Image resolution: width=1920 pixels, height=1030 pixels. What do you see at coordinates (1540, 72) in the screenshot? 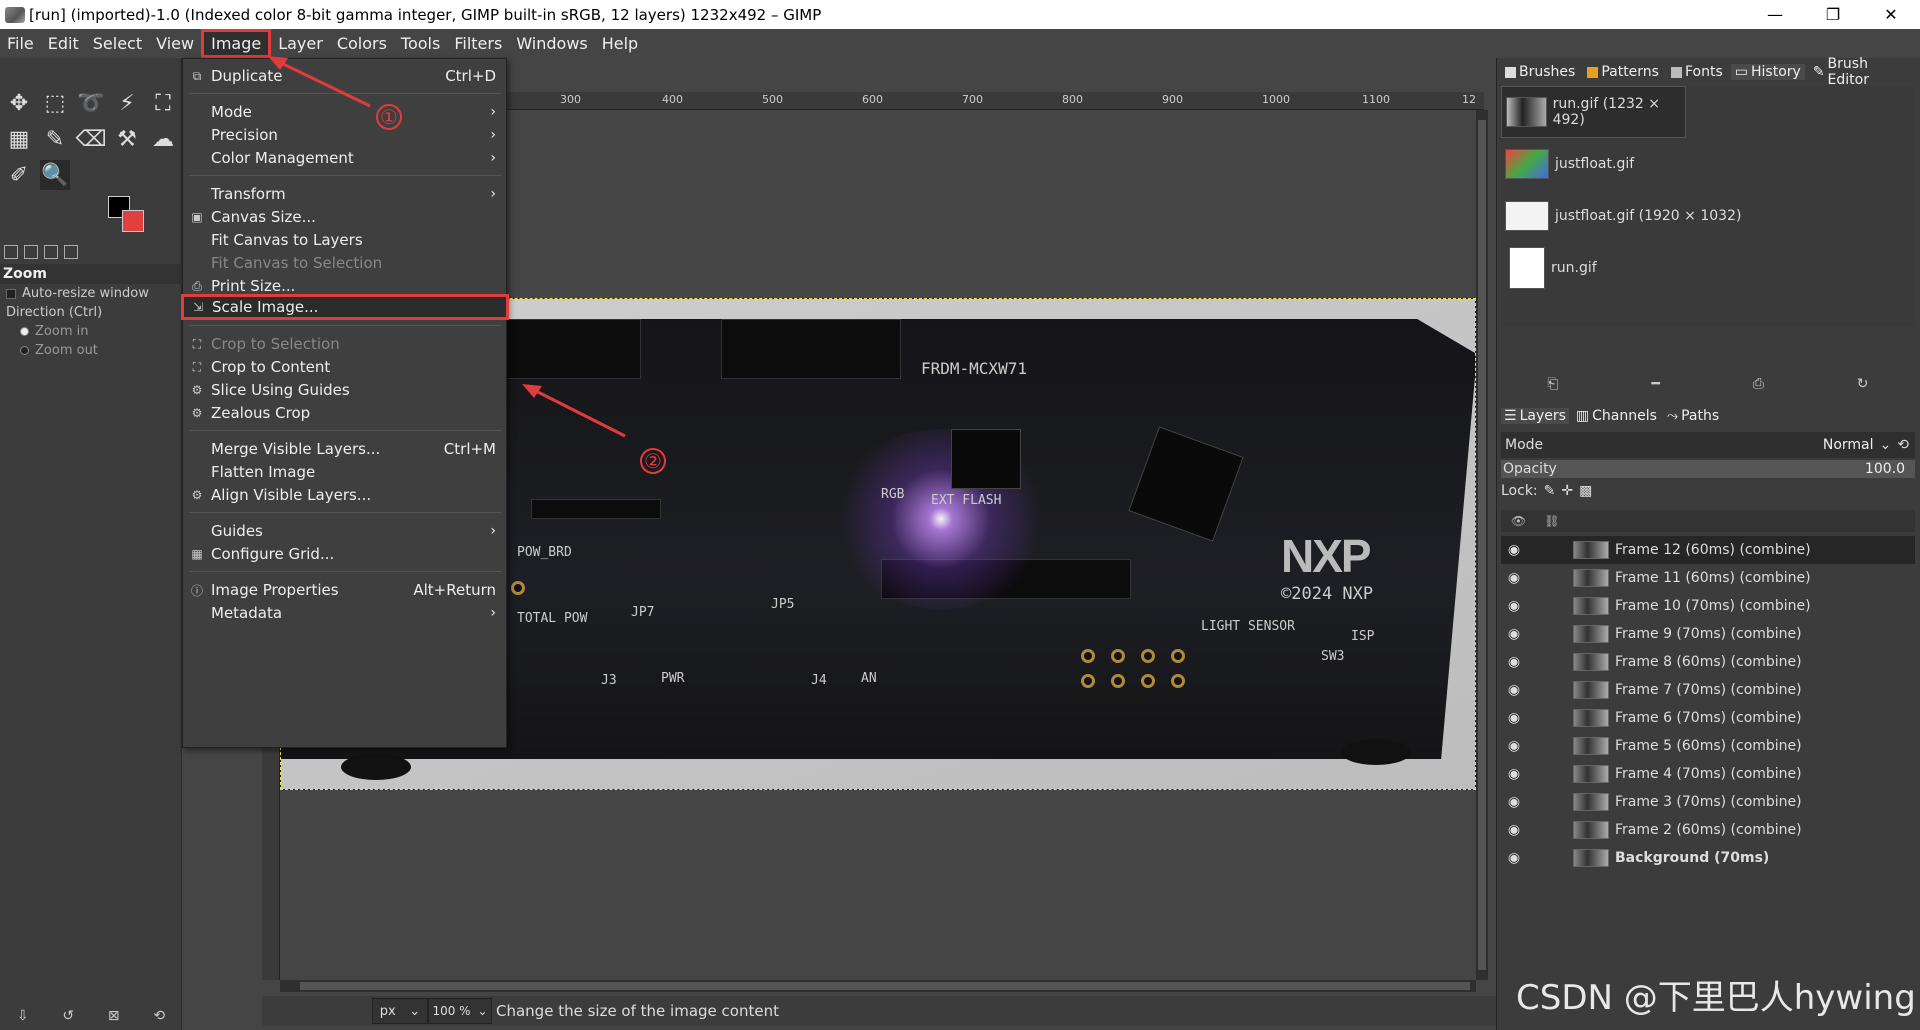
I see `tab-brushes: Brushes` at bounding box center [1540, 72].